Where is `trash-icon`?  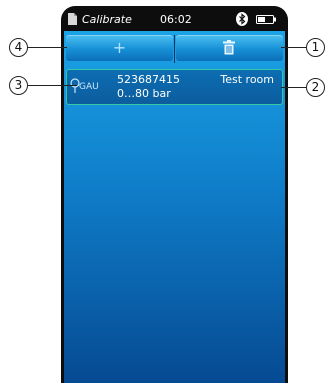 trash-icon is located at coordinates (229, 47).